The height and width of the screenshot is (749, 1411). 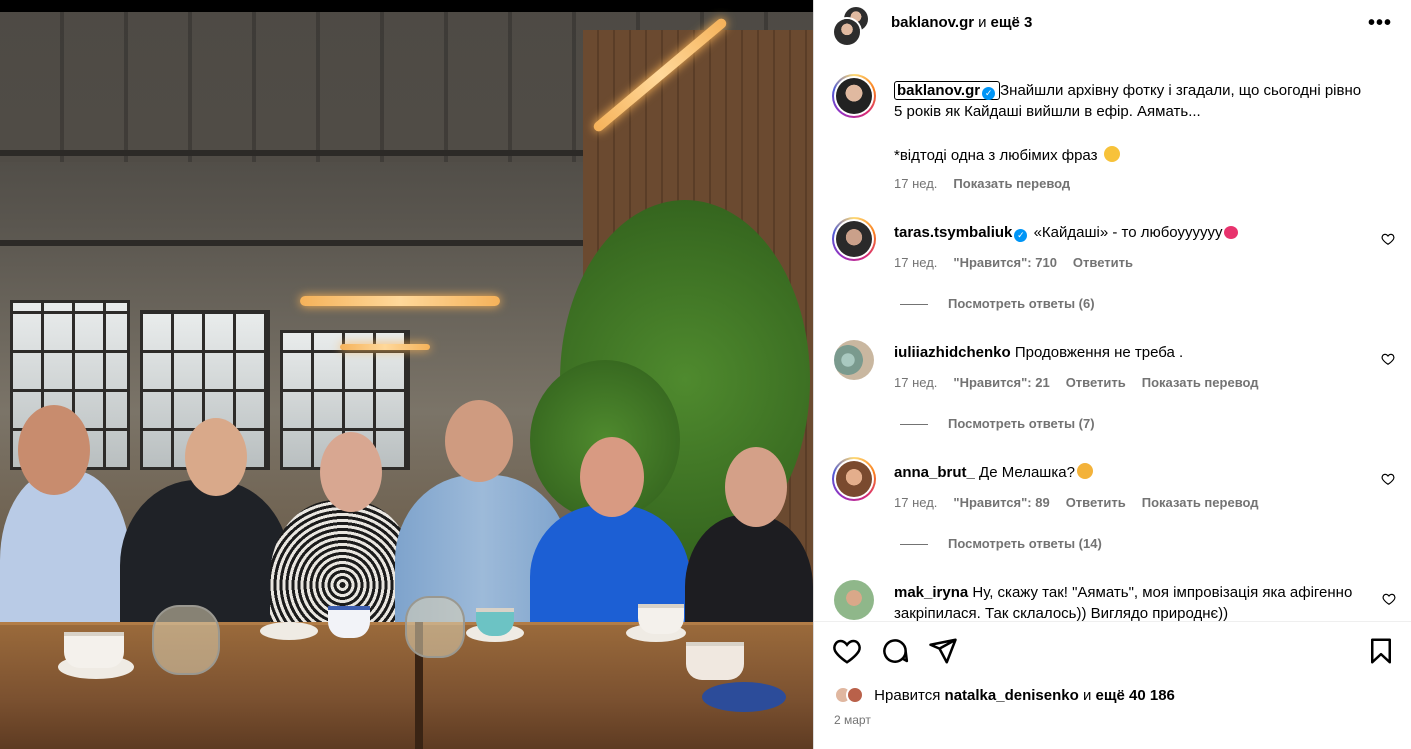 I want to click on comment-likes: "Нравится": 21, so click(x=1001, y=382).